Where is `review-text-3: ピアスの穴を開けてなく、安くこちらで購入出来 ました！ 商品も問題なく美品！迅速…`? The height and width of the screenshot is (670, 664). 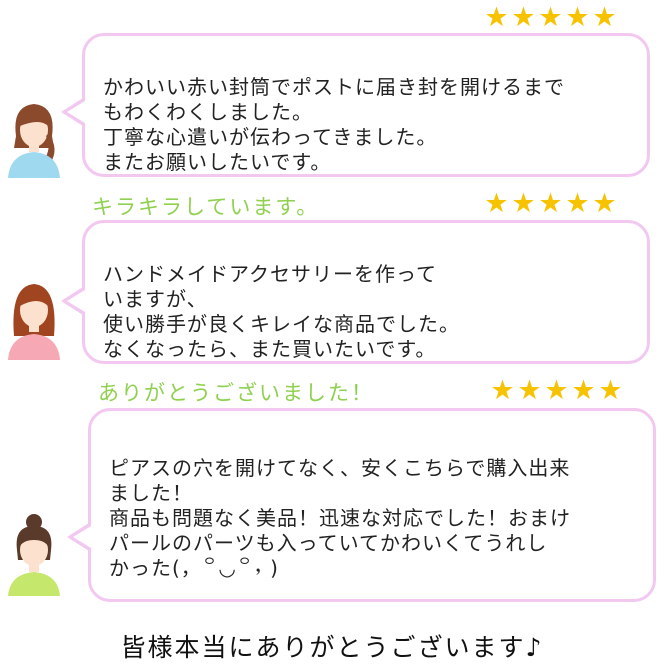 review-text-3: ピアスの穴を開けてなく、安くこちらで購入出来 ました！ 商品も問題なく美品！迅速… is located at coordinates (340, 518).